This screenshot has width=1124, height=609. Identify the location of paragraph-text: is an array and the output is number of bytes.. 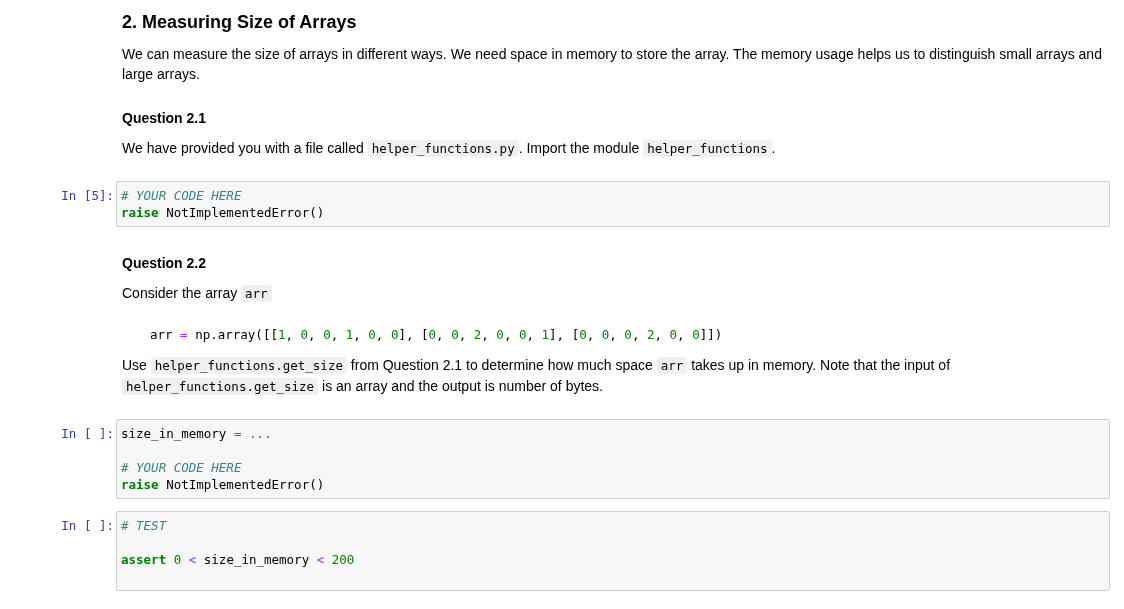
(462, 386).